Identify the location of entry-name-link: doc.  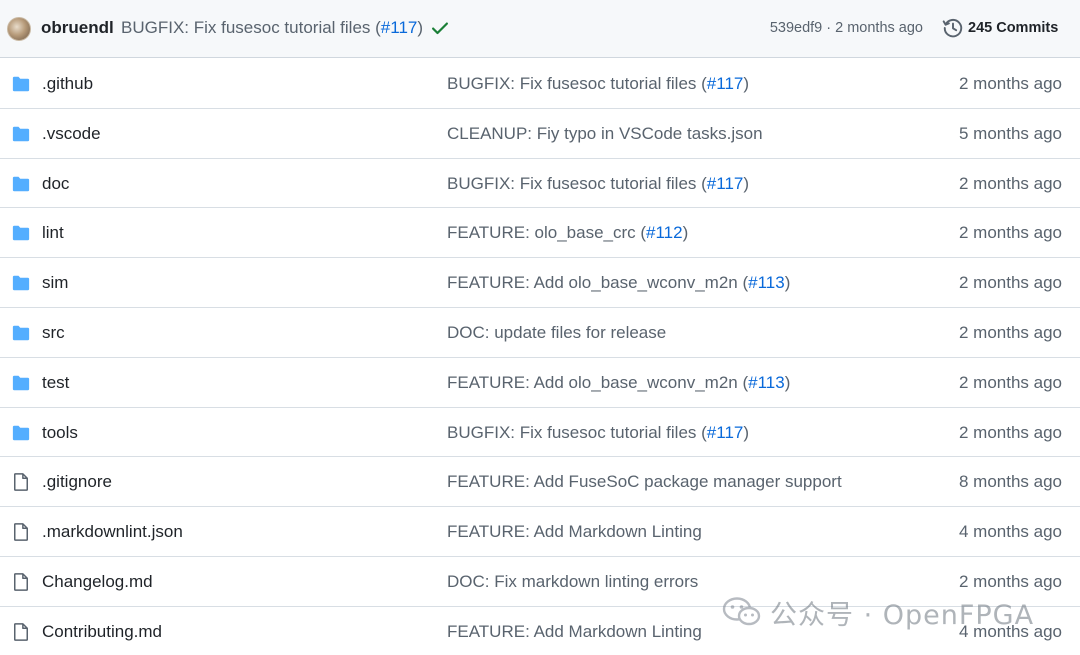
(55, 184).